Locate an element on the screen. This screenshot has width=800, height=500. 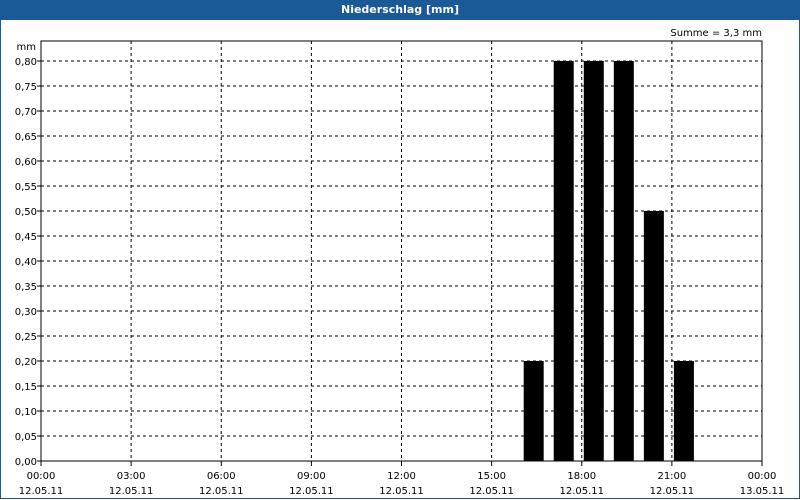
x-tick-time: 06:00 is located at coordinates (221, 476).